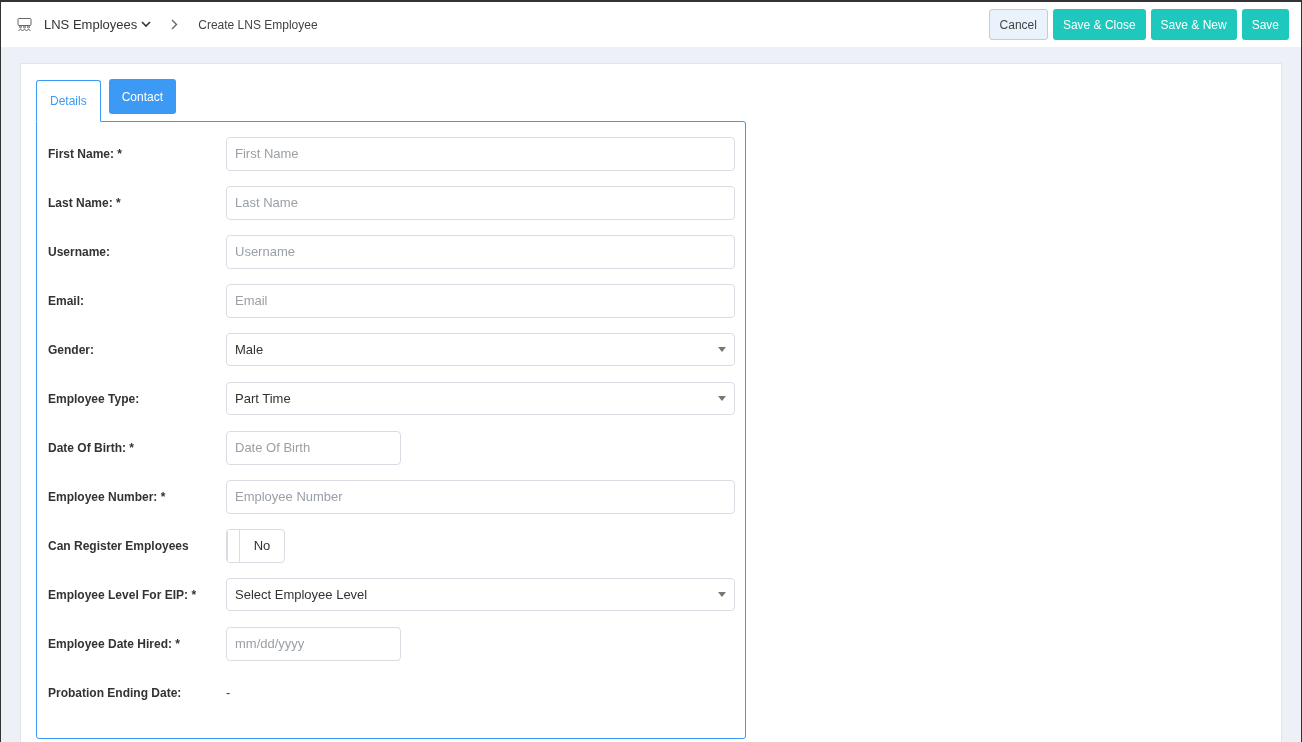 The width and height of the screenshot is (1302, 742). I want to click on field-label: Employee Type:, so click(94, 399).